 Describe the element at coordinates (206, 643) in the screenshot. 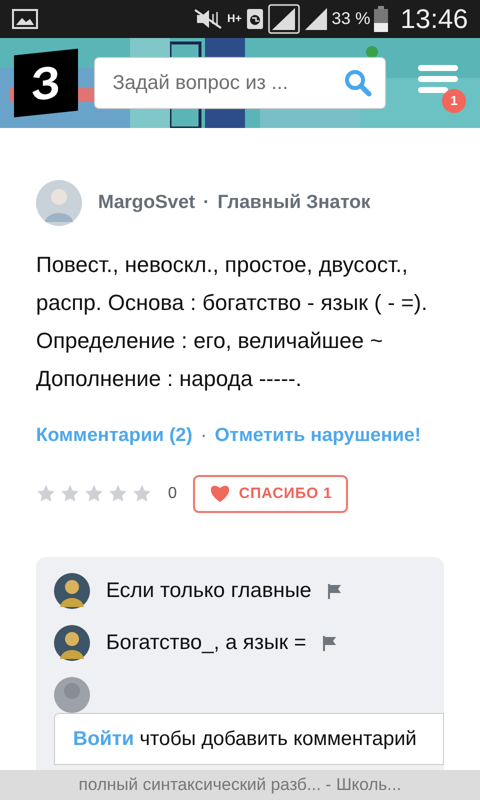

I see `comment-text: Богатство_, а язык =` at that location.